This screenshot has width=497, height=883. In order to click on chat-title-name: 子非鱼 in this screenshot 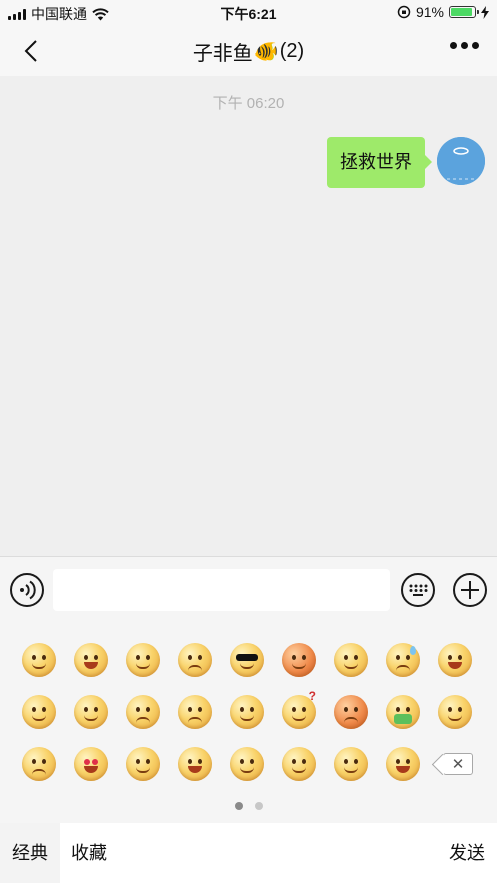, I will do `click(222, 54)`.